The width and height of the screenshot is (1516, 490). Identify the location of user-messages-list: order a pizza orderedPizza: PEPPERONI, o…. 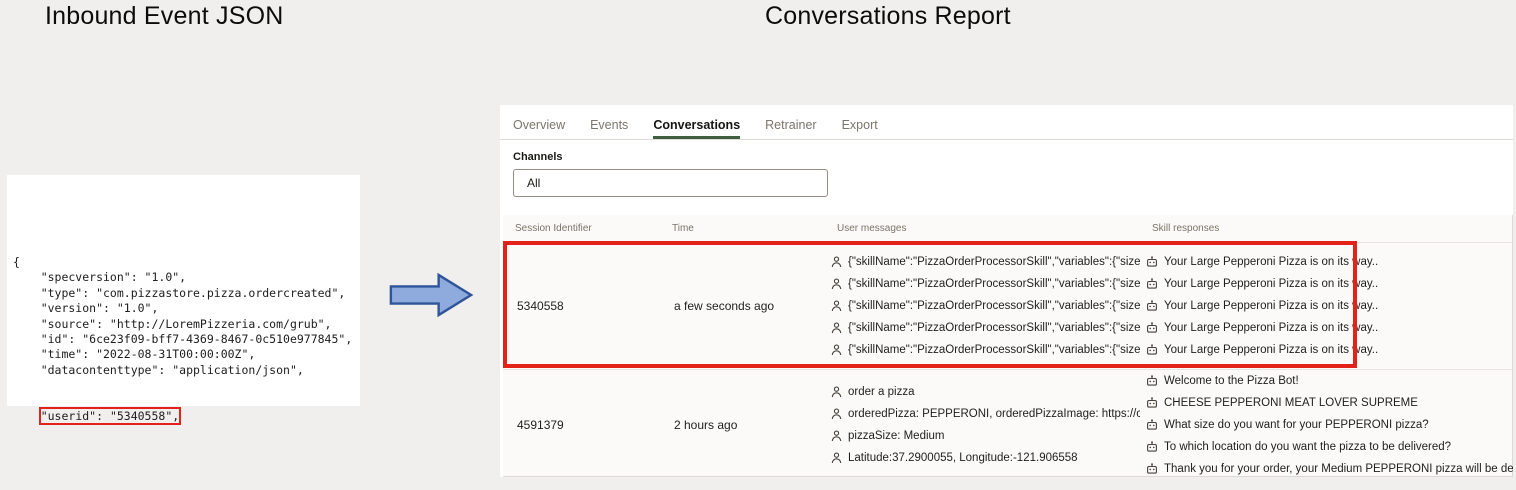
(982, 424).